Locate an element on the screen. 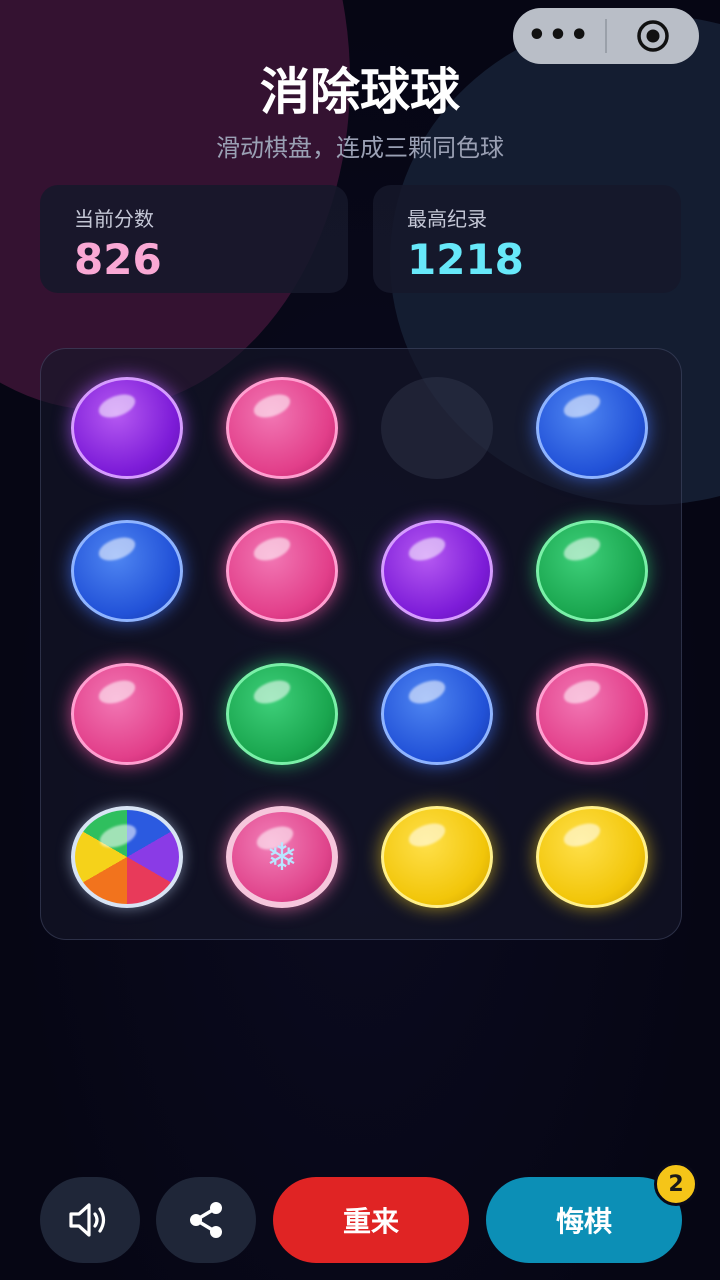  empty-cell is located at coordinates (437, 428).